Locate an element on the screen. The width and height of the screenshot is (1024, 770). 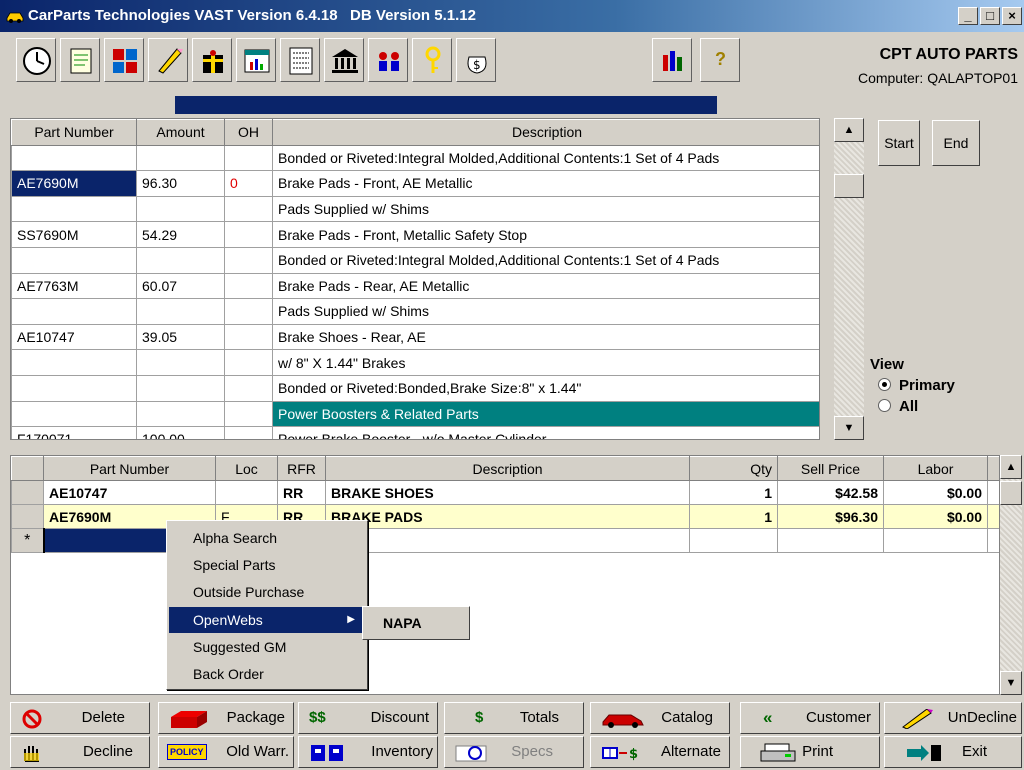
radio-all: All is located at coordinates (916, 406).